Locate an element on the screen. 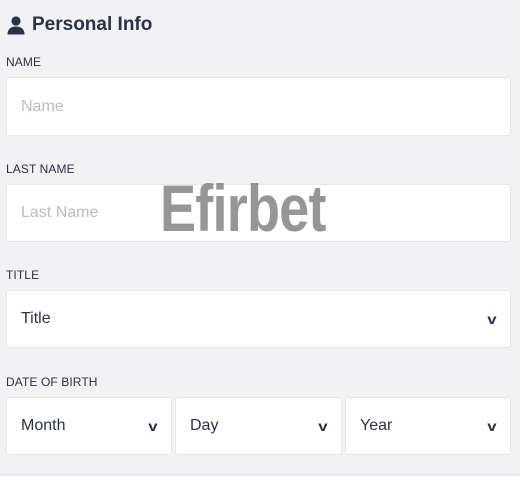 This screenshot has height=477, width=520. year-select-value: Year is located at coordinates (376, 425).